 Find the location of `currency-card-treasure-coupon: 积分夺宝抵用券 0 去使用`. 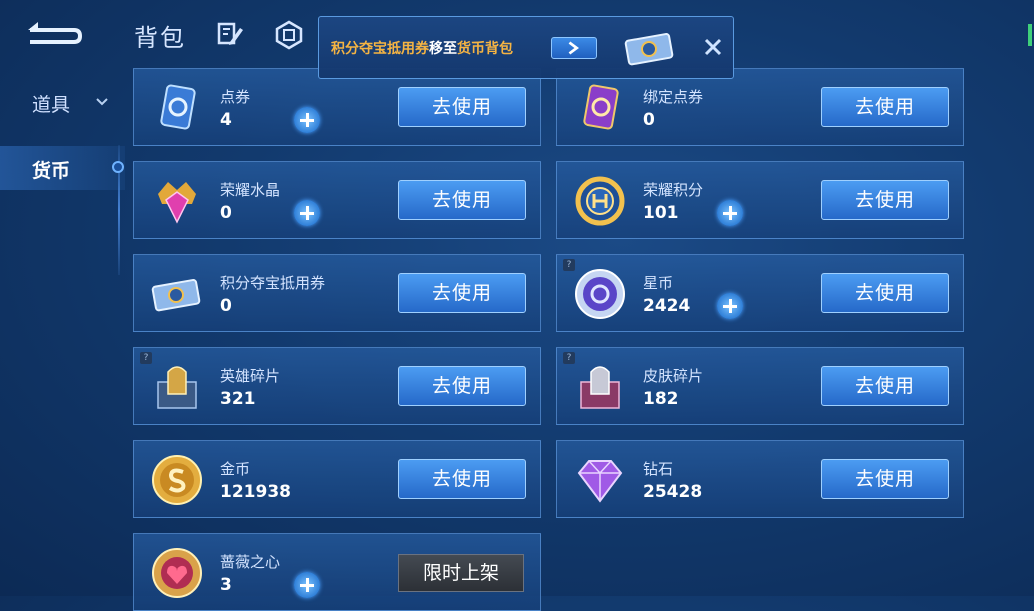

currency-card-treasure-coupon: 积分夺宝抵用券 0 去使用 is located at coordinates (337, 293).